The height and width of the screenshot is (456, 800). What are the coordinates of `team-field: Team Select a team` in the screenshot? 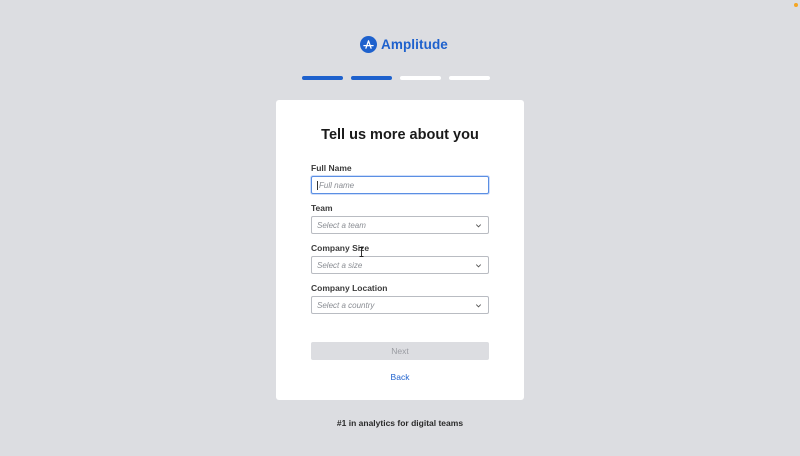 It's located at (400, 218).